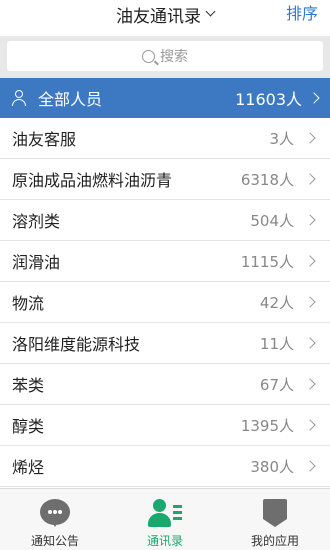 This screenshot has width=330, height=550. What do you see at coordinates (148, 56) in the screenshot?
I see `search-icon` at bounding box center [148, 56].